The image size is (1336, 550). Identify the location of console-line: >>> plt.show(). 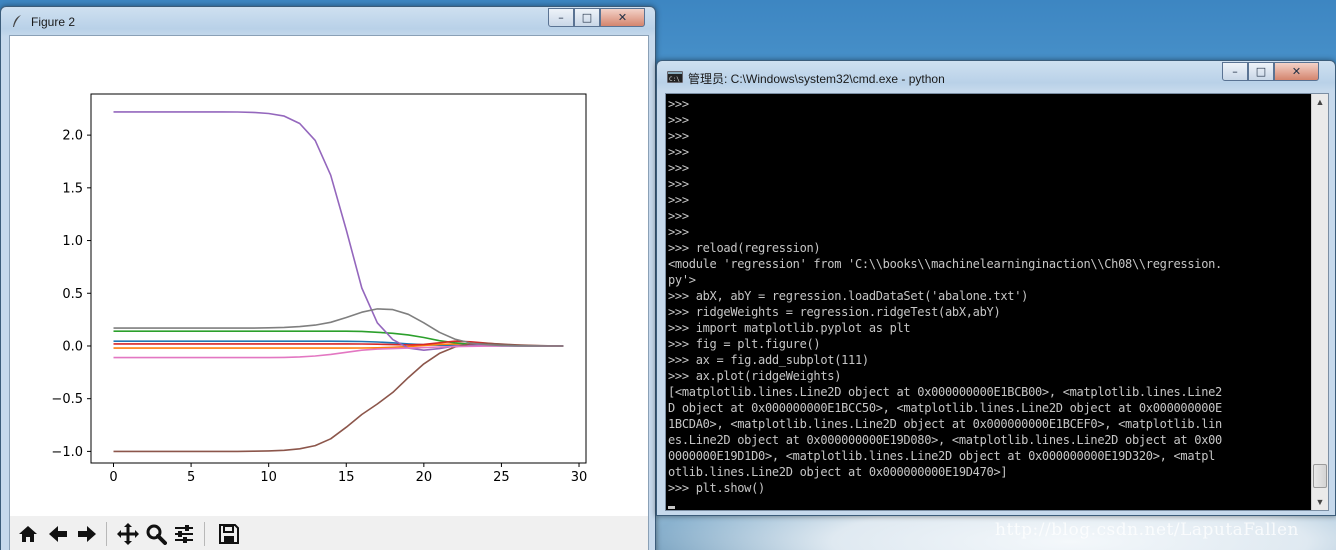
(716, 488).